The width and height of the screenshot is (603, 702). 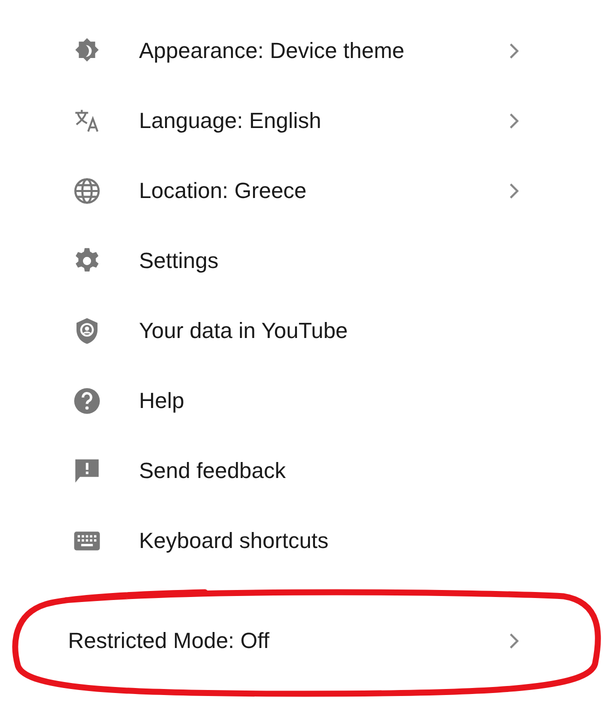 What do you see at coordinates (299, 401) in the screenshot?
I see `menu-item: Help` at bounding box center [299, 401].